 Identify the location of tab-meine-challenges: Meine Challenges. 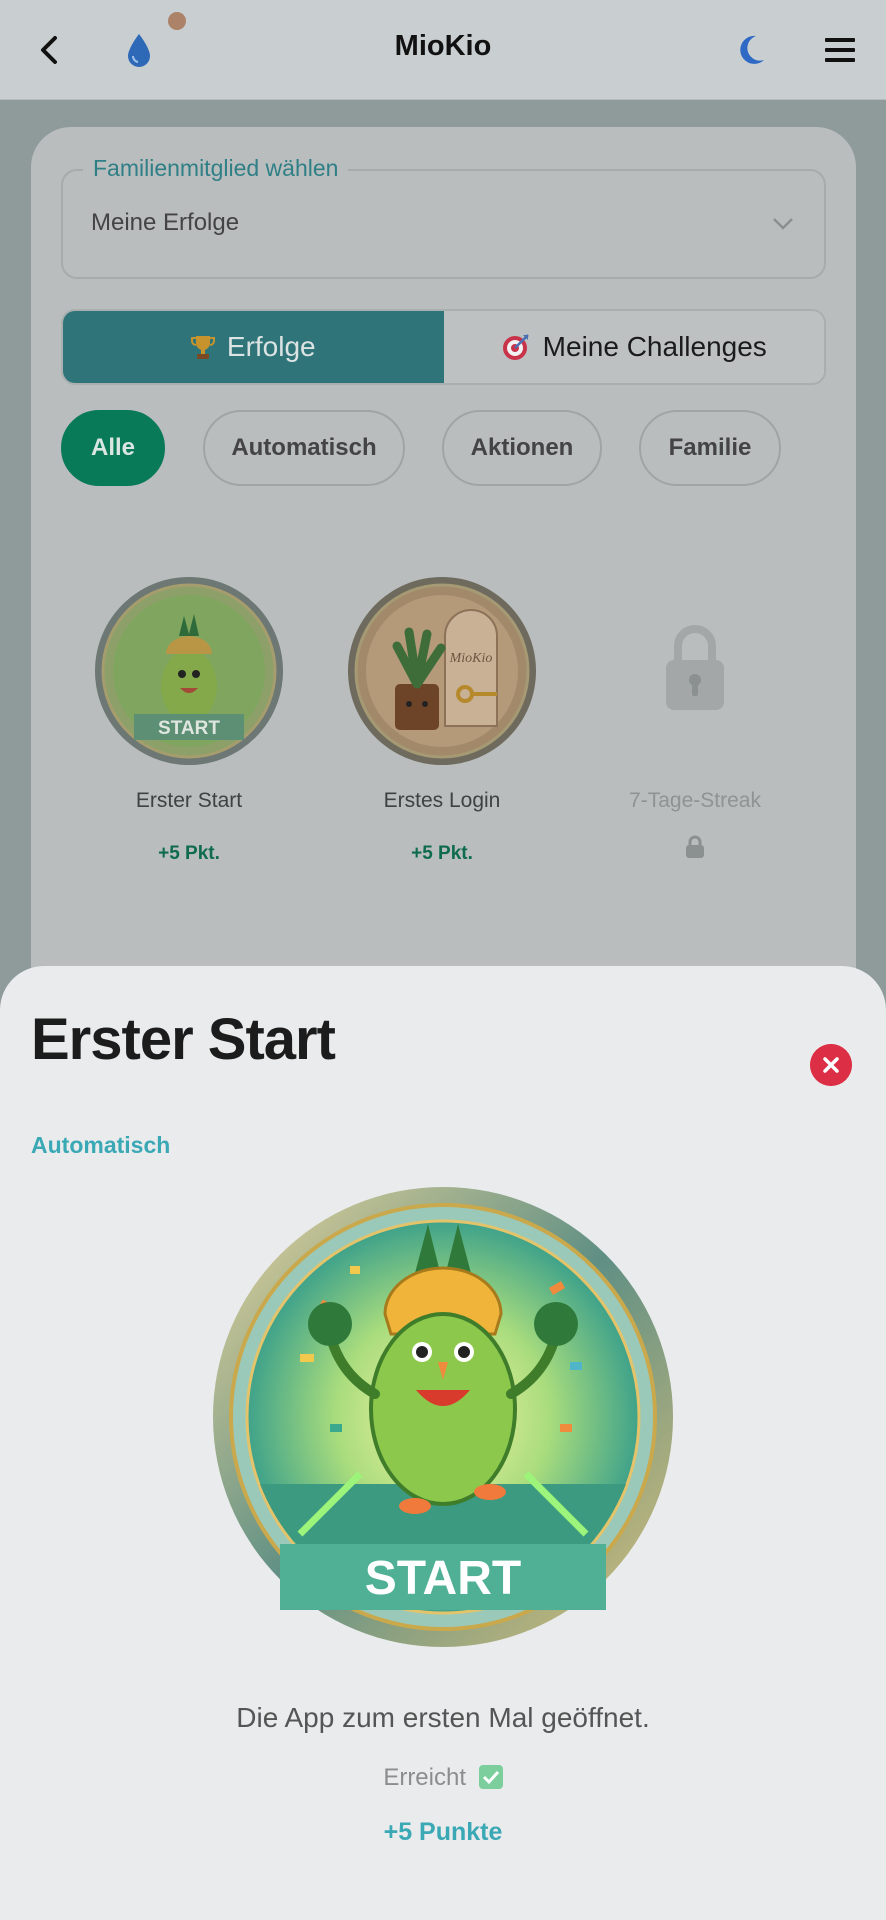
(633, 347).